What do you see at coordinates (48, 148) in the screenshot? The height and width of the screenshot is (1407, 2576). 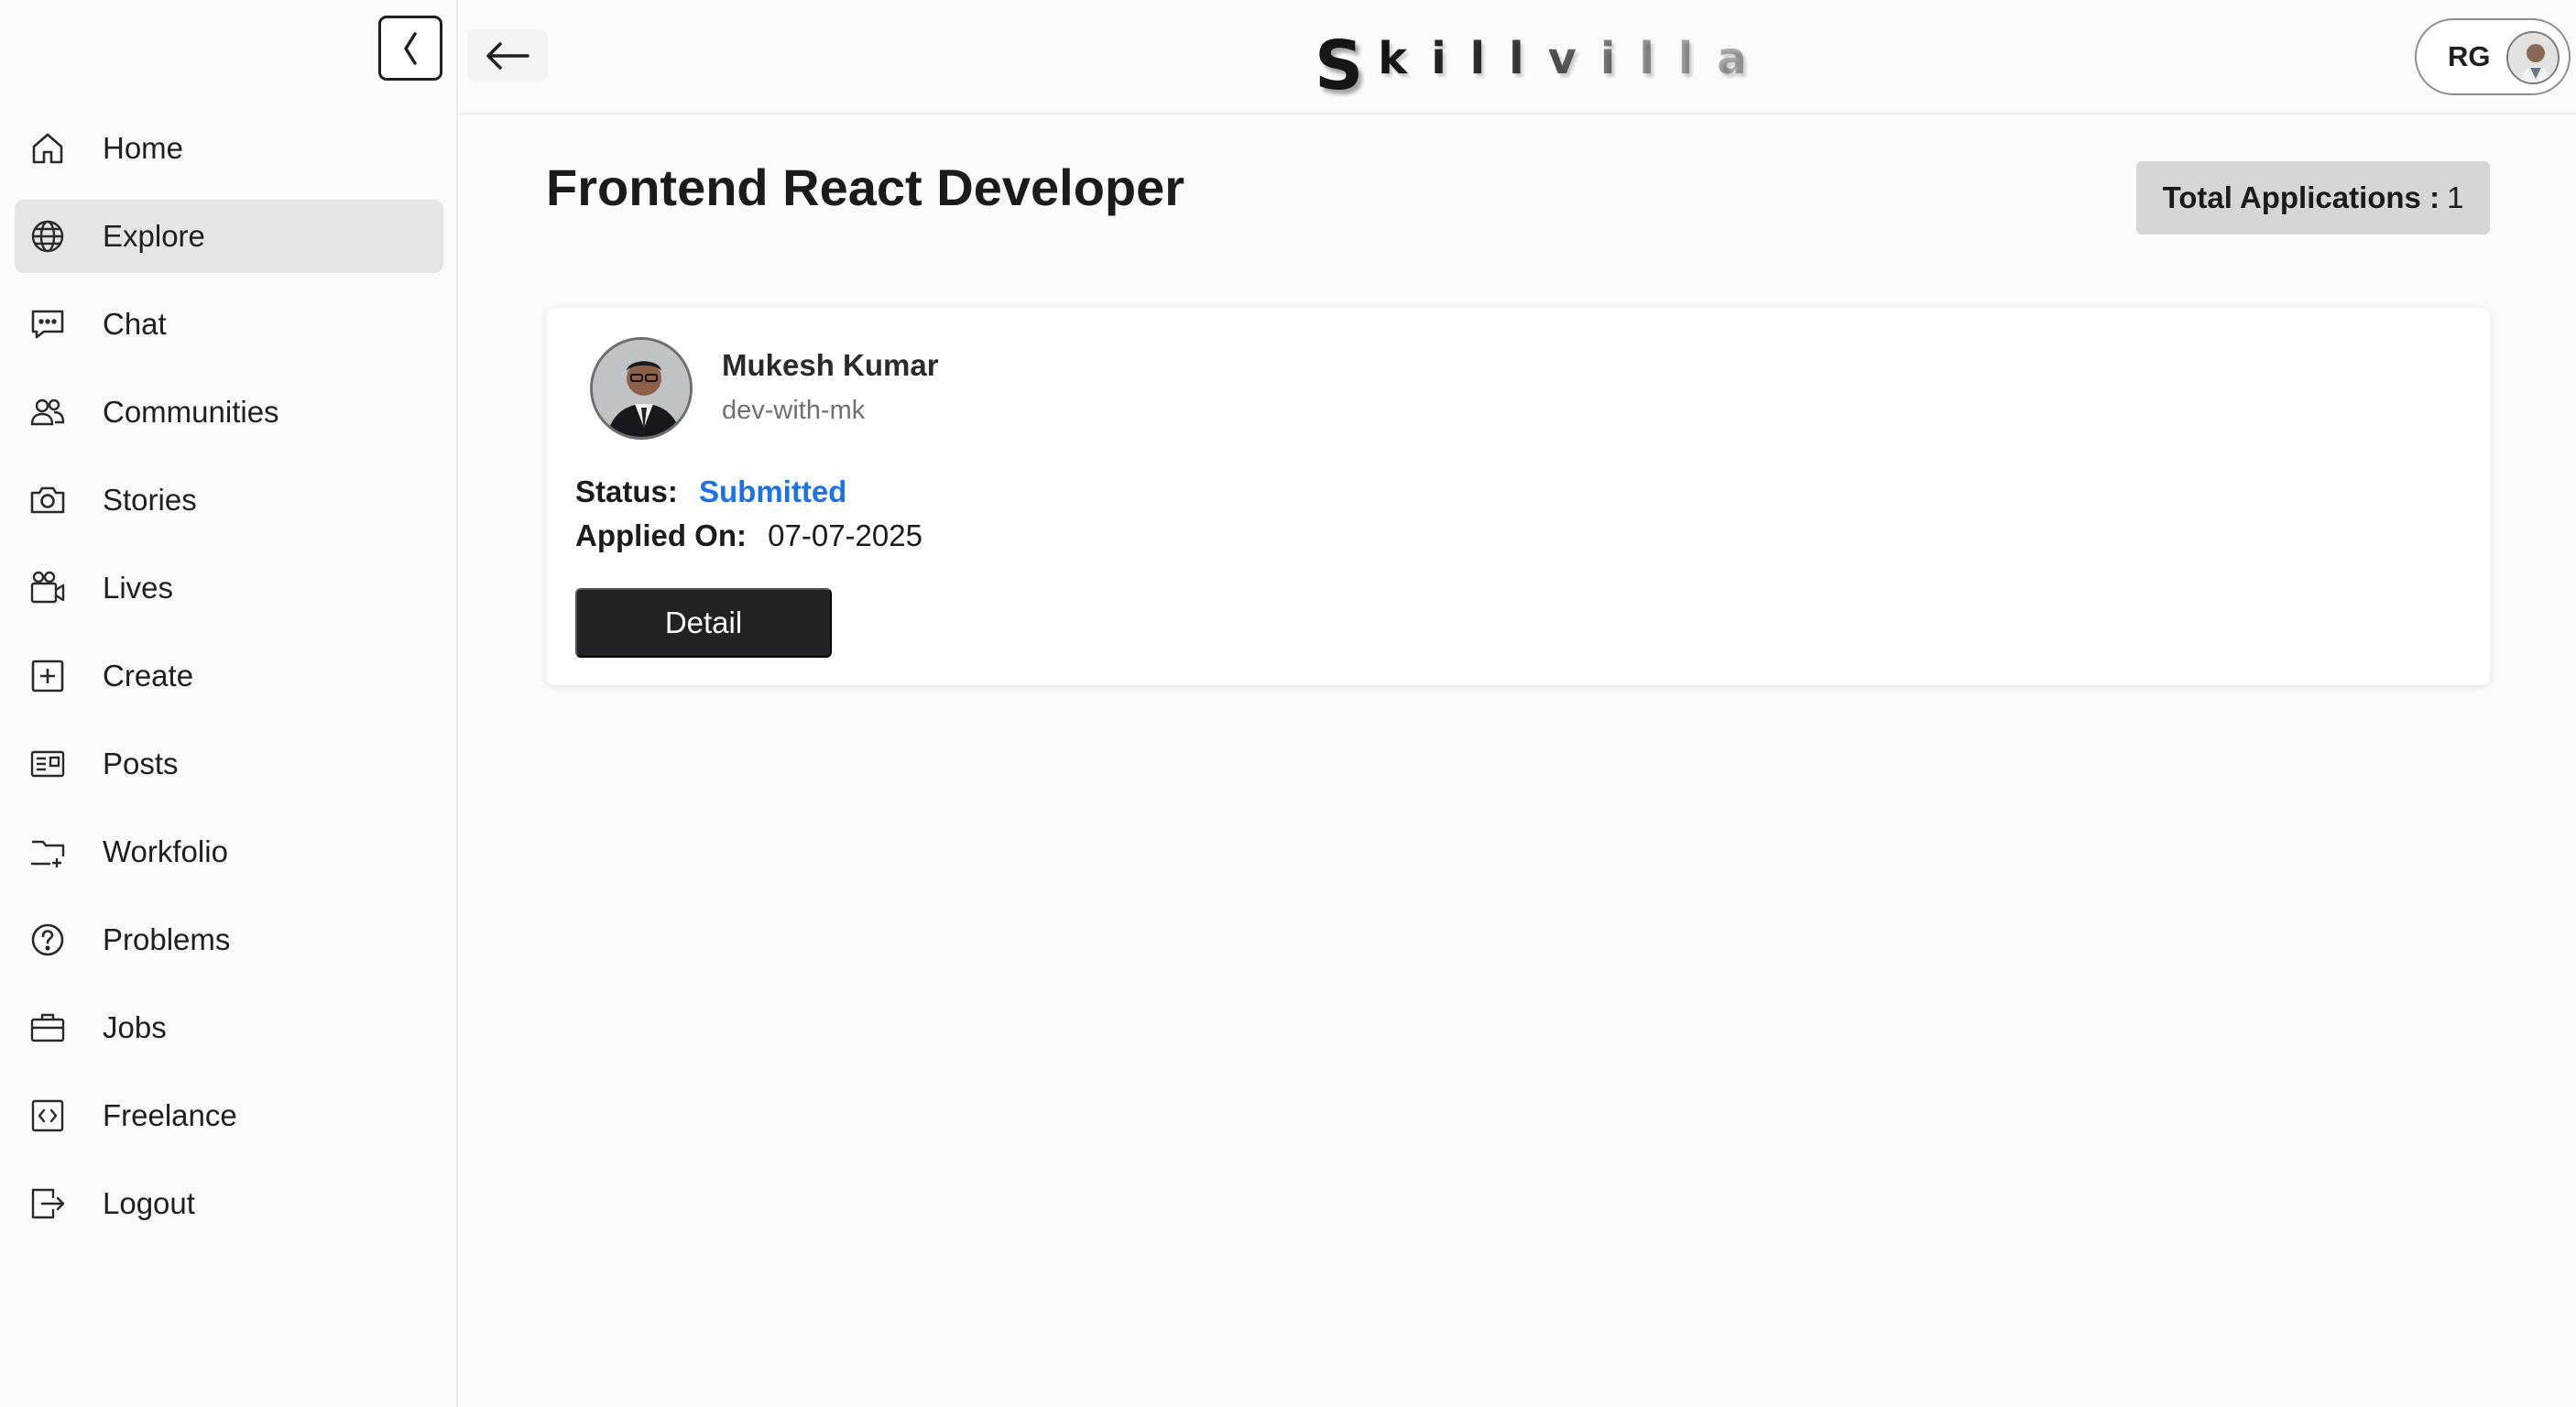 I see `home-icon` at bounding box center [48, 148].